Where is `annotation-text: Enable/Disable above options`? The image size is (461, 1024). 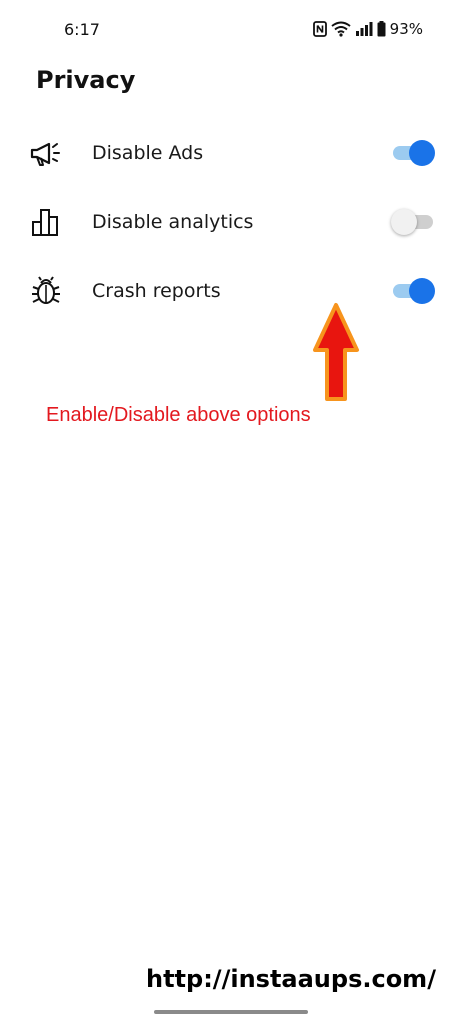 annotation-text: Enable/Disable above options is located at coordinates (178, 415).